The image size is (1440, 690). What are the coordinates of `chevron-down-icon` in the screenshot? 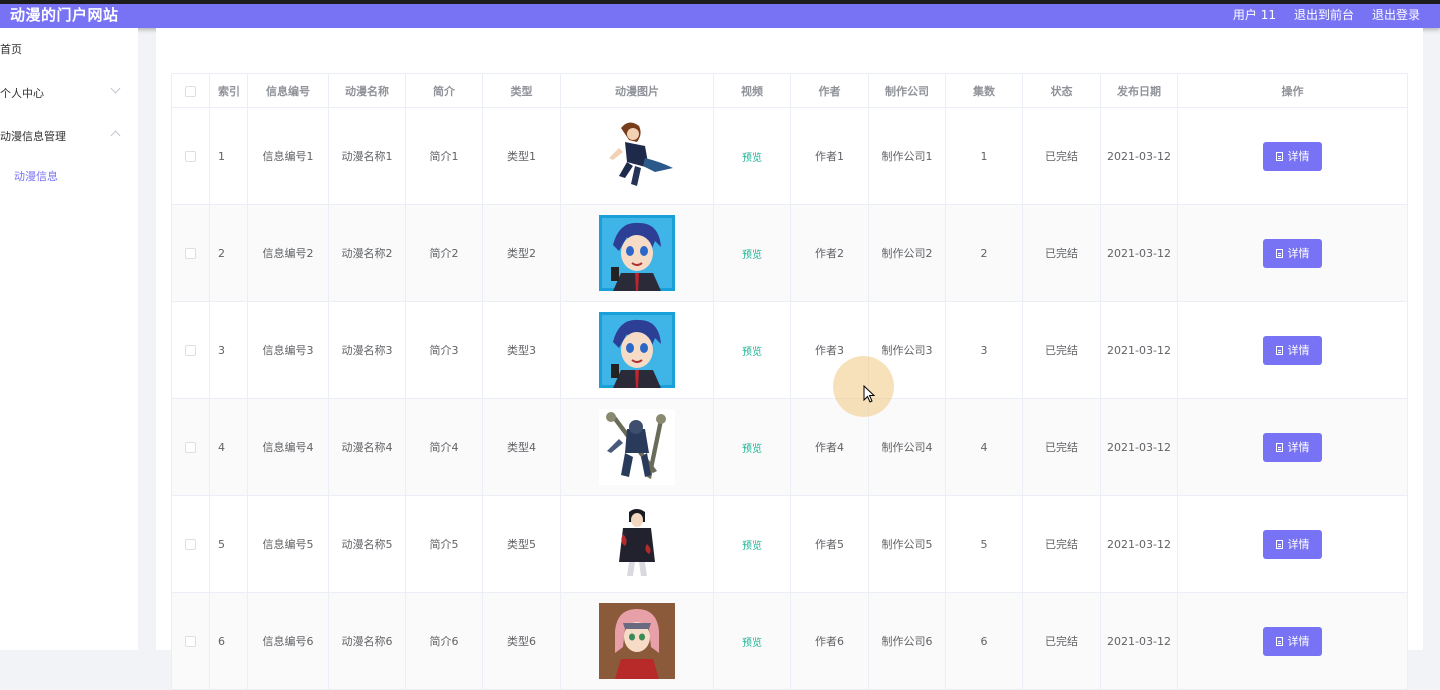 It's located at (115, 88).